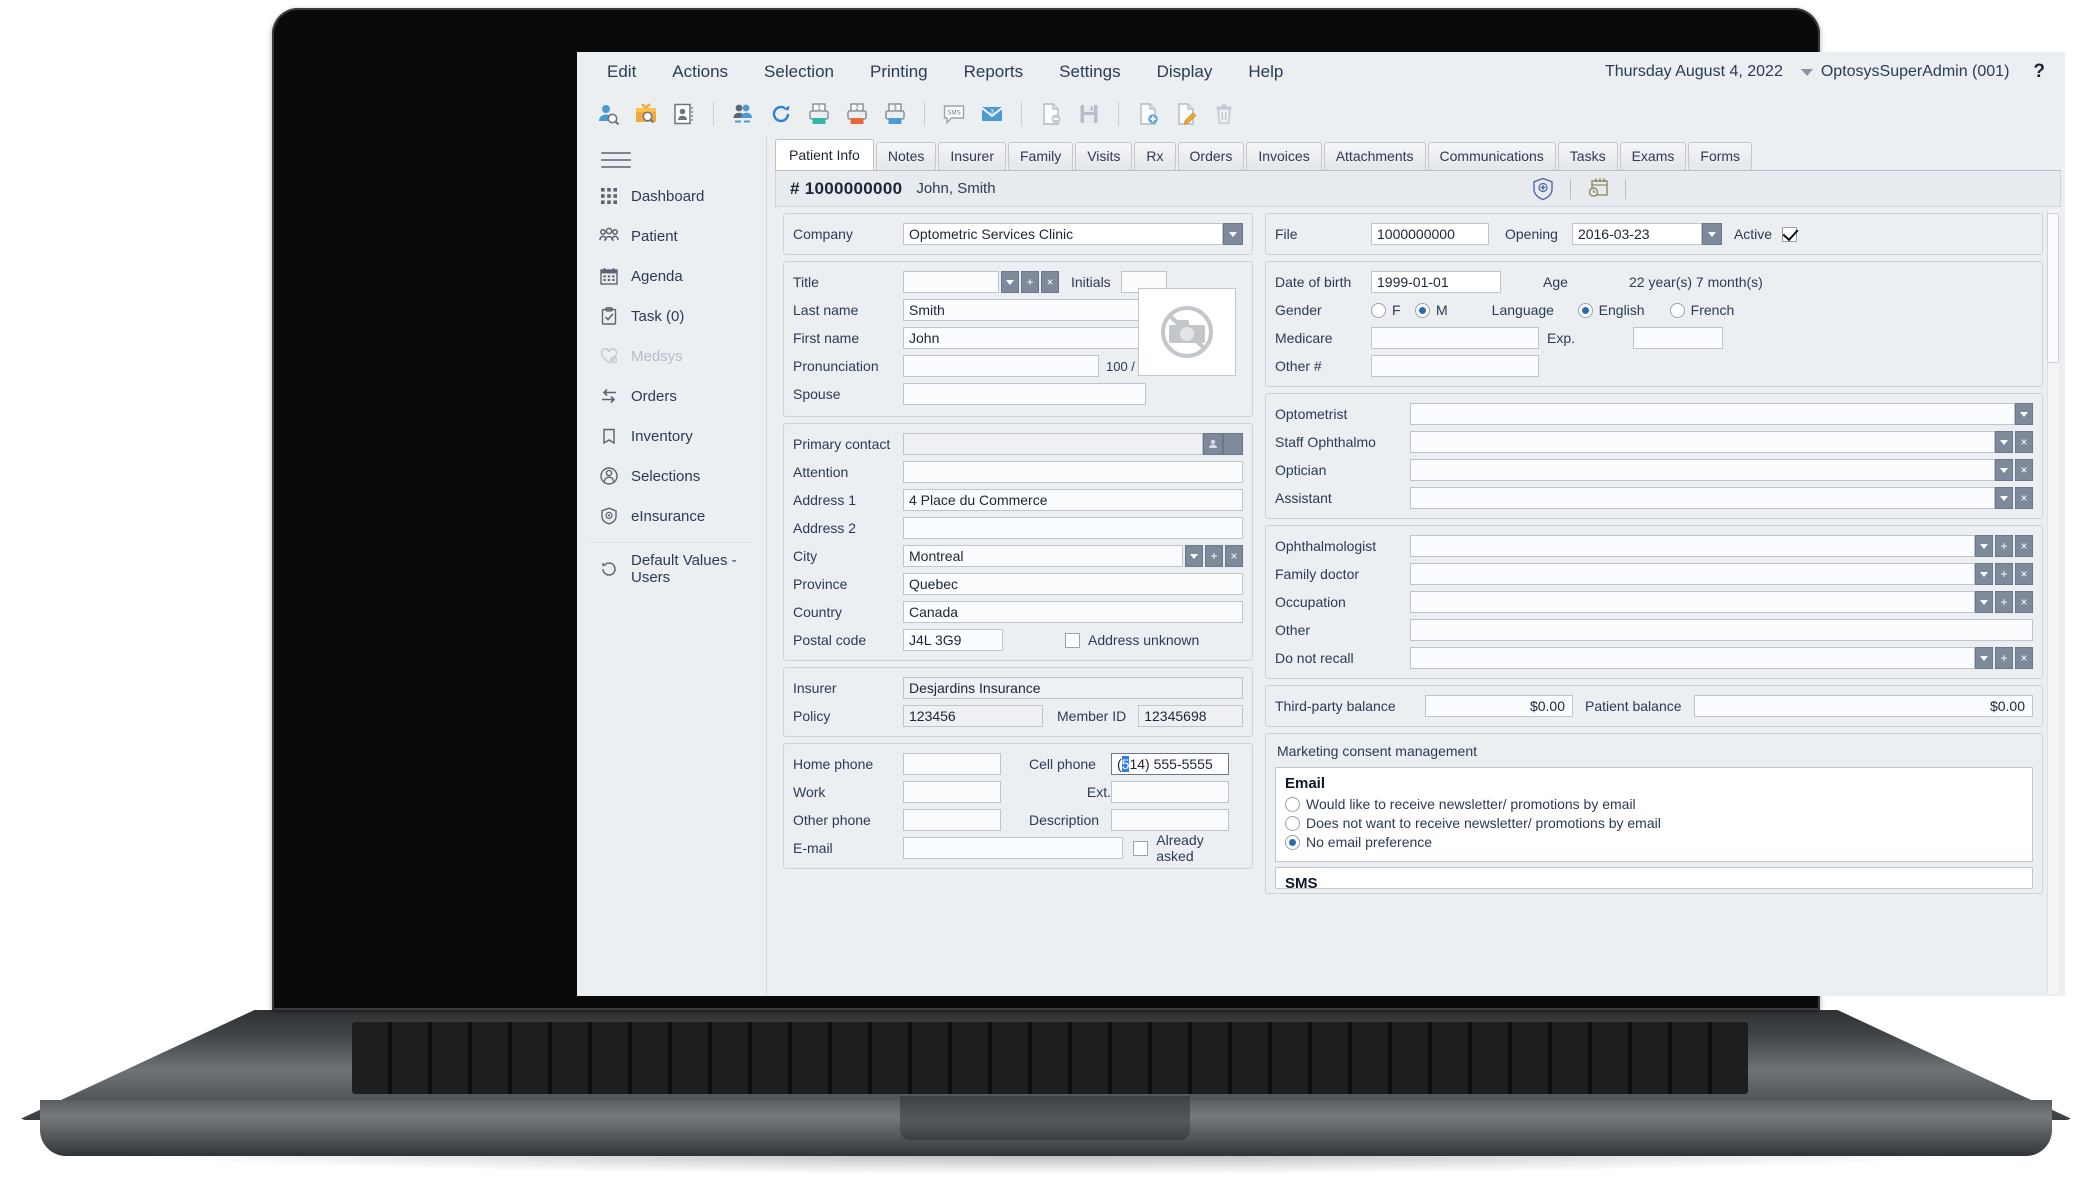 Image resolution: width=2092 pixels, height=1184 pixels. Describe the element at coordinates (1702, 442) in the screenshot. I see `staff-ophthalmo-input` at that location.